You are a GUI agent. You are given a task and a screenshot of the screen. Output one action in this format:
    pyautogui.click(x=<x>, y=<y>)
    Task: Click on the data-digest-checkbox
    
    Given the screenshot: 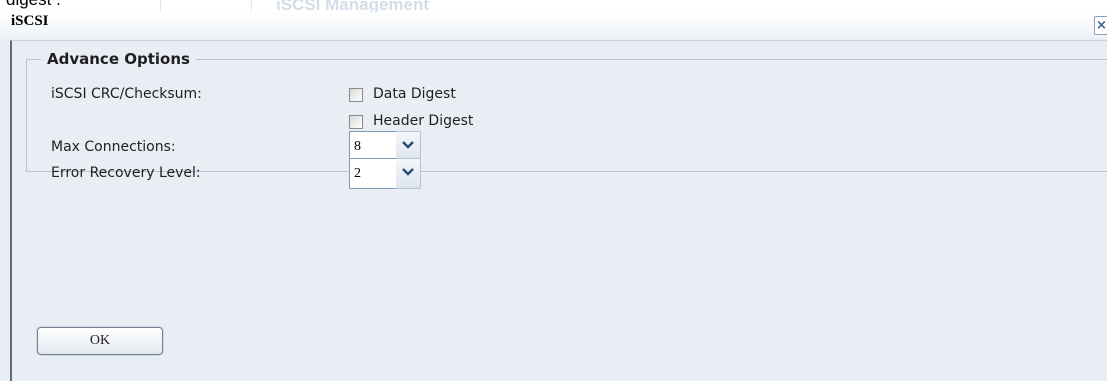 What is the action you would take?
    pyautogui.click(x=356, y=95)
    